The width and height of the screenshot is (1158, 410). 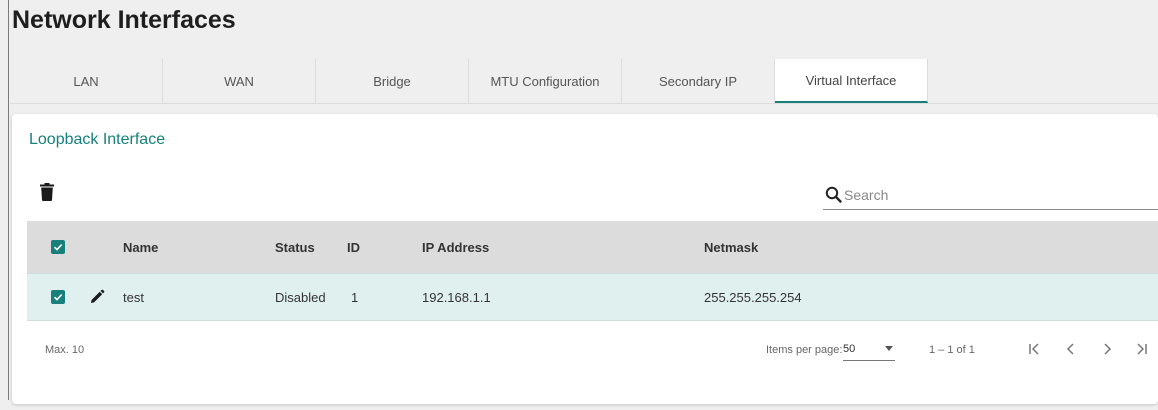 I want to click on pencil-icon, so click(x=97, y=297).